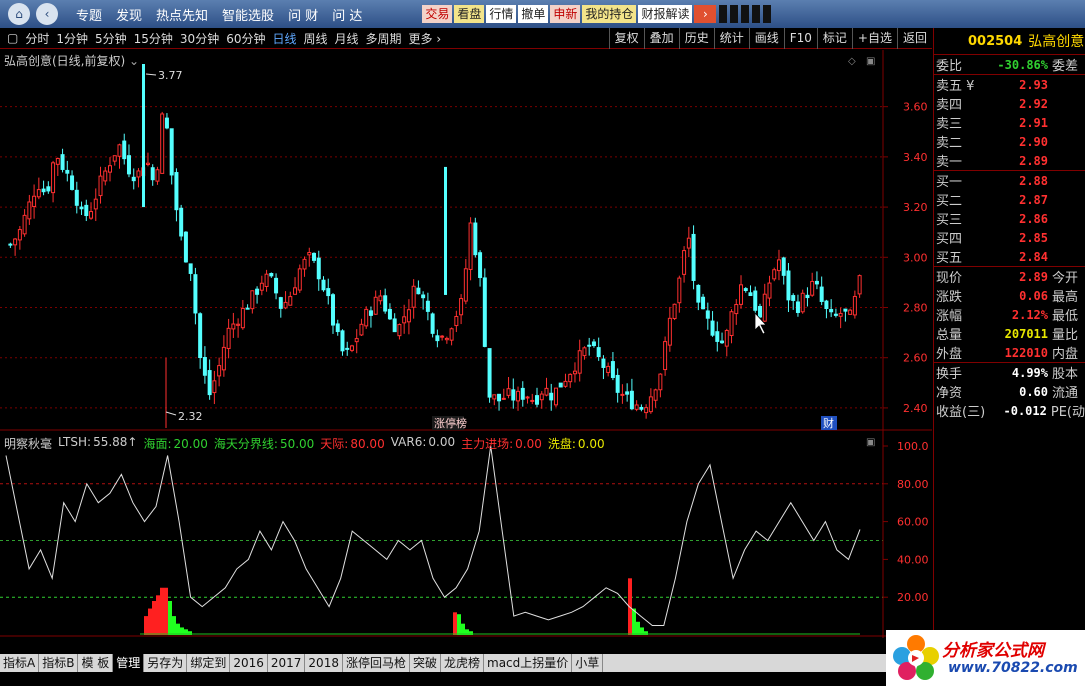  Describe the element at coordinates (1009, 315) in the screenshot. I see `quote-row: 涨幅 2.12% 最低` at that location.